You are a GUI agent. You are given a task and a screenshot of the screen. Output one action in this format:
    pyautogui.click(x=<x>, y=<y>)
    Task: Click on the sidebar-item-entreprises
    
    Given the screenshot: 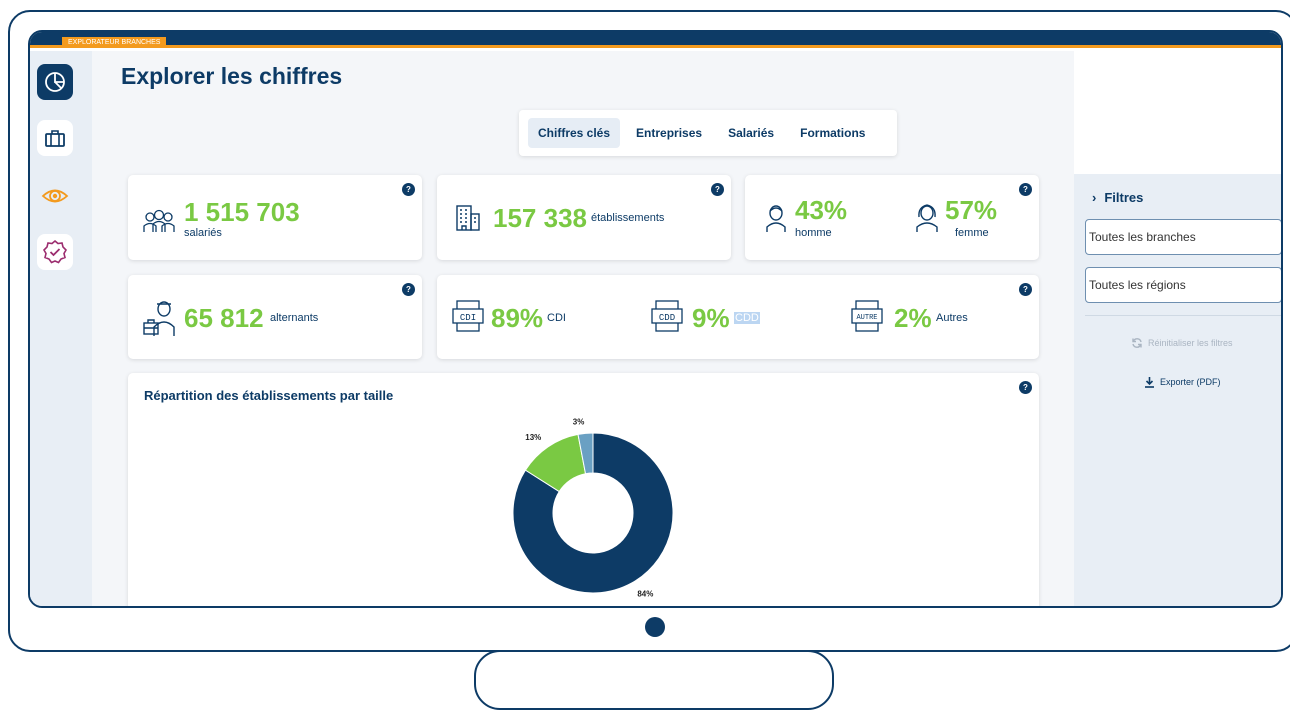 What is the action you would take?
    pyautogui.click(x=55, y=138)
    